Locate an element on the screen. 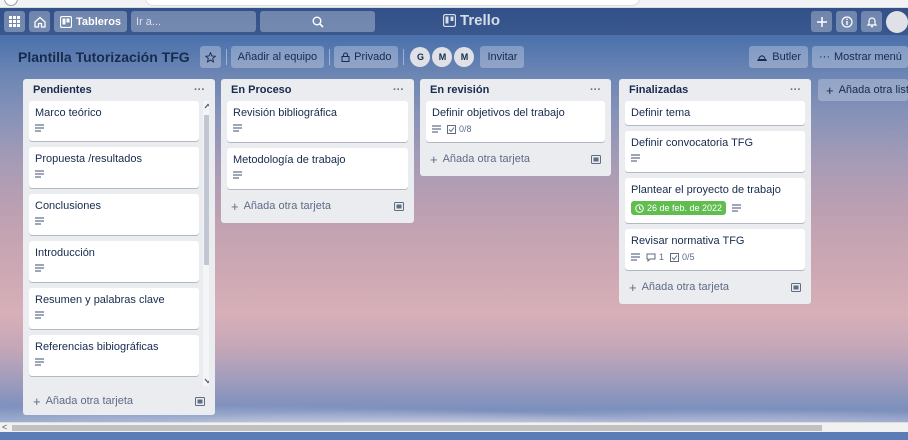 The width and height of the screenshot is (908, 440). card: Metodología de trabajo is located at coordinates (317, 168).